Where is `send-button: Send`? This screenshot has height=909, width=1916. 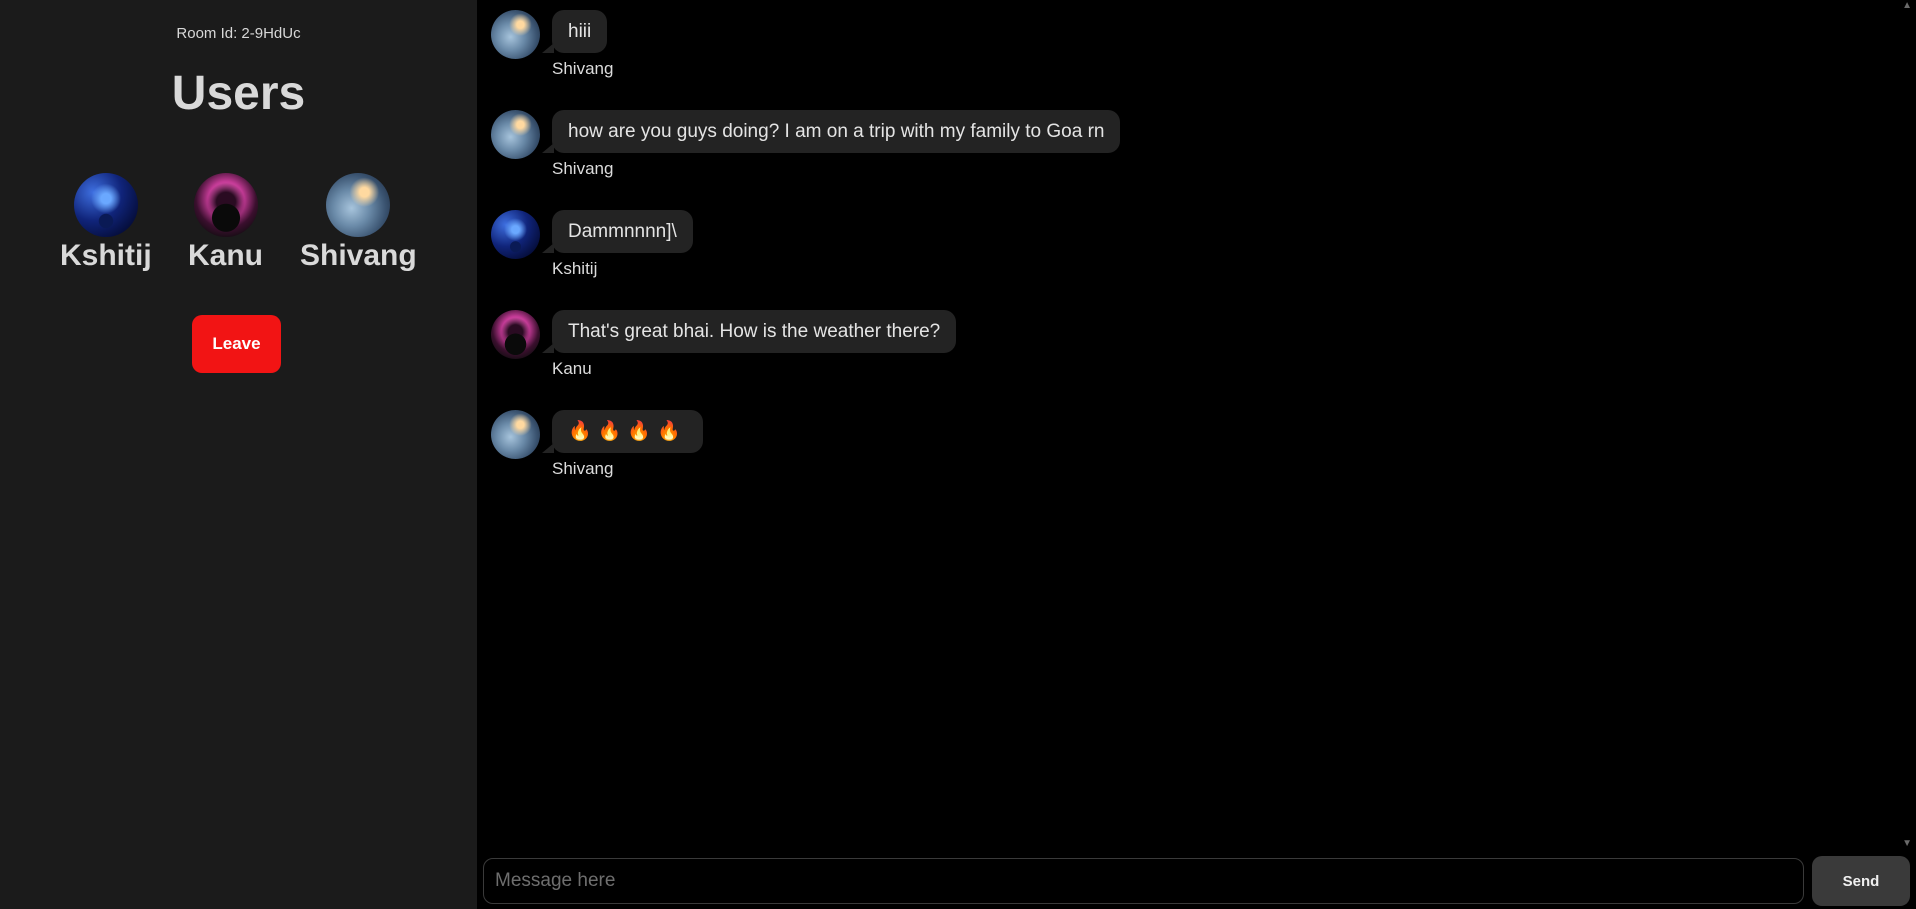 send-button: Send is located at coordinates (1861, 881).